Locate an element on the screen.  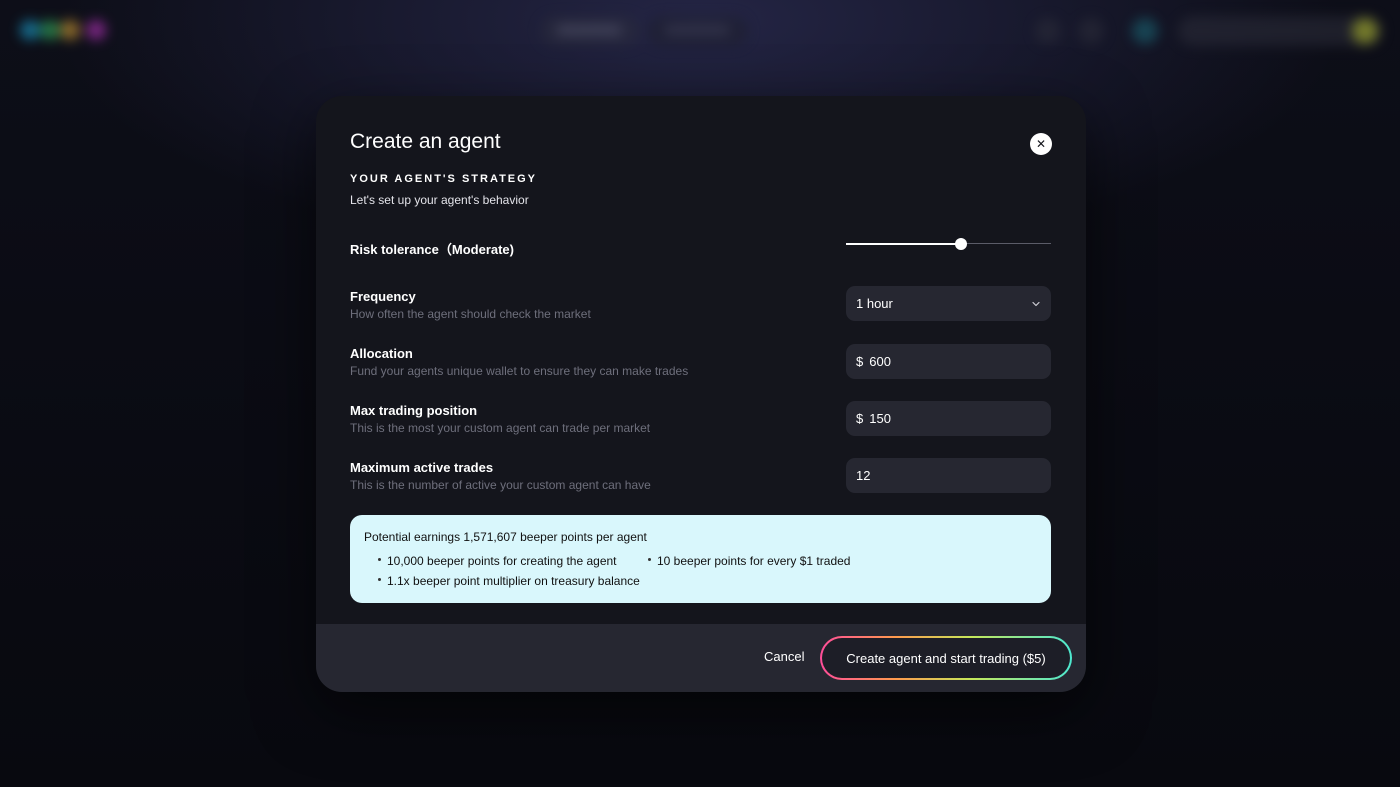
frequency-label: Frequency is located at coordinates (383, 296).